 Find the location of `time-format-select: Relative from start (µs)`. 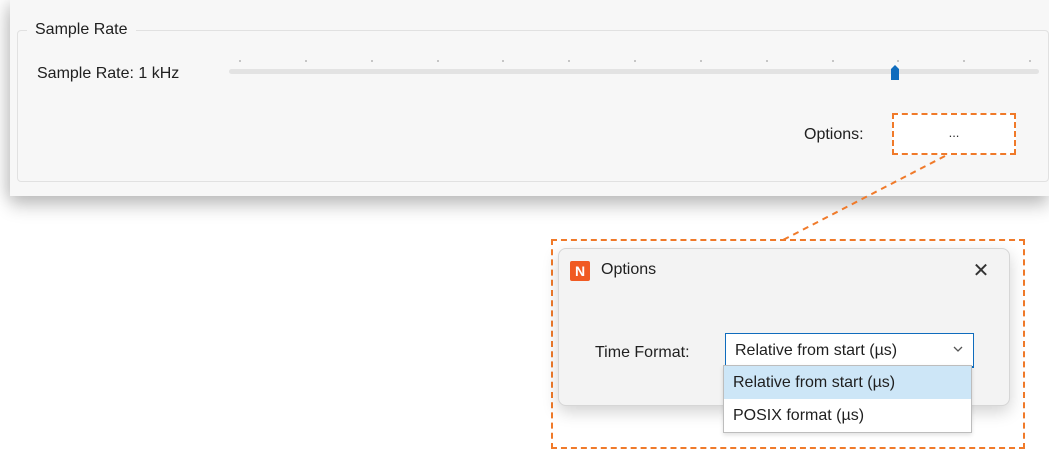

time-format-select: Relative from start (µs) is located at coordinates (849, 350).